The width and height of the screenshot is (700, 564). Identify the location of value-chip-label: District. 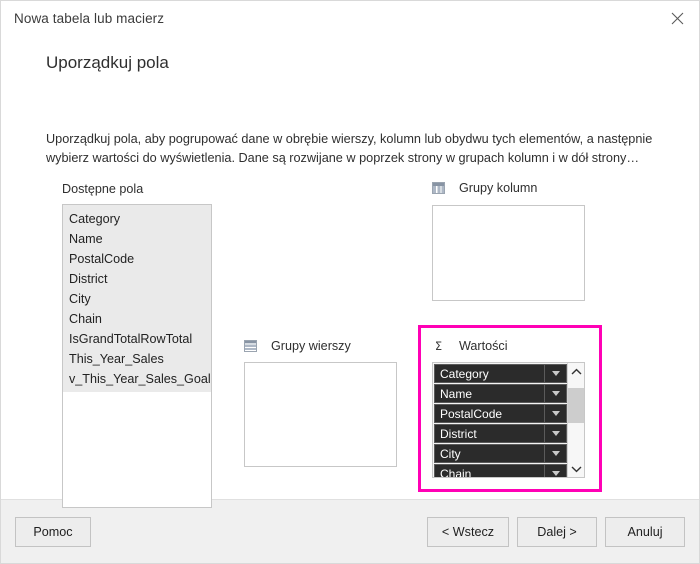
(458, 433).